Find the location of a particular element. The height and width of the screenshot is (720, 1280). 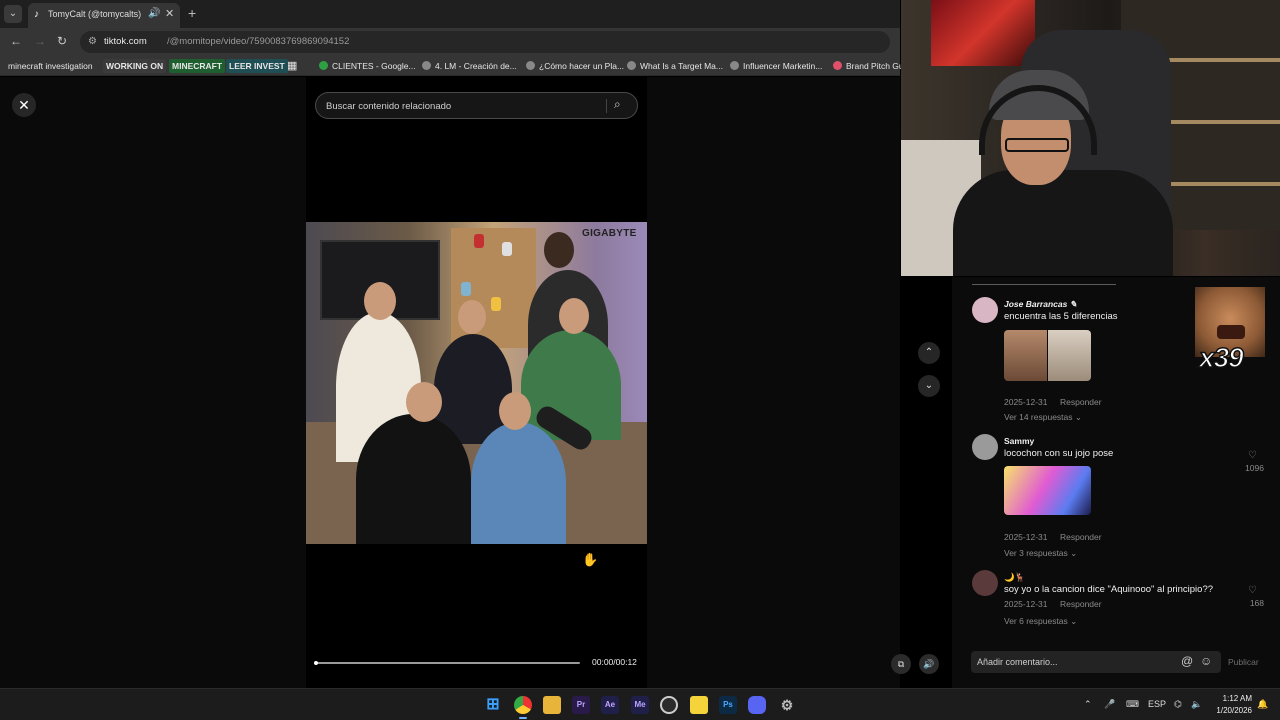

media-encoder-icon: Me is located at coordinates (640, 705).